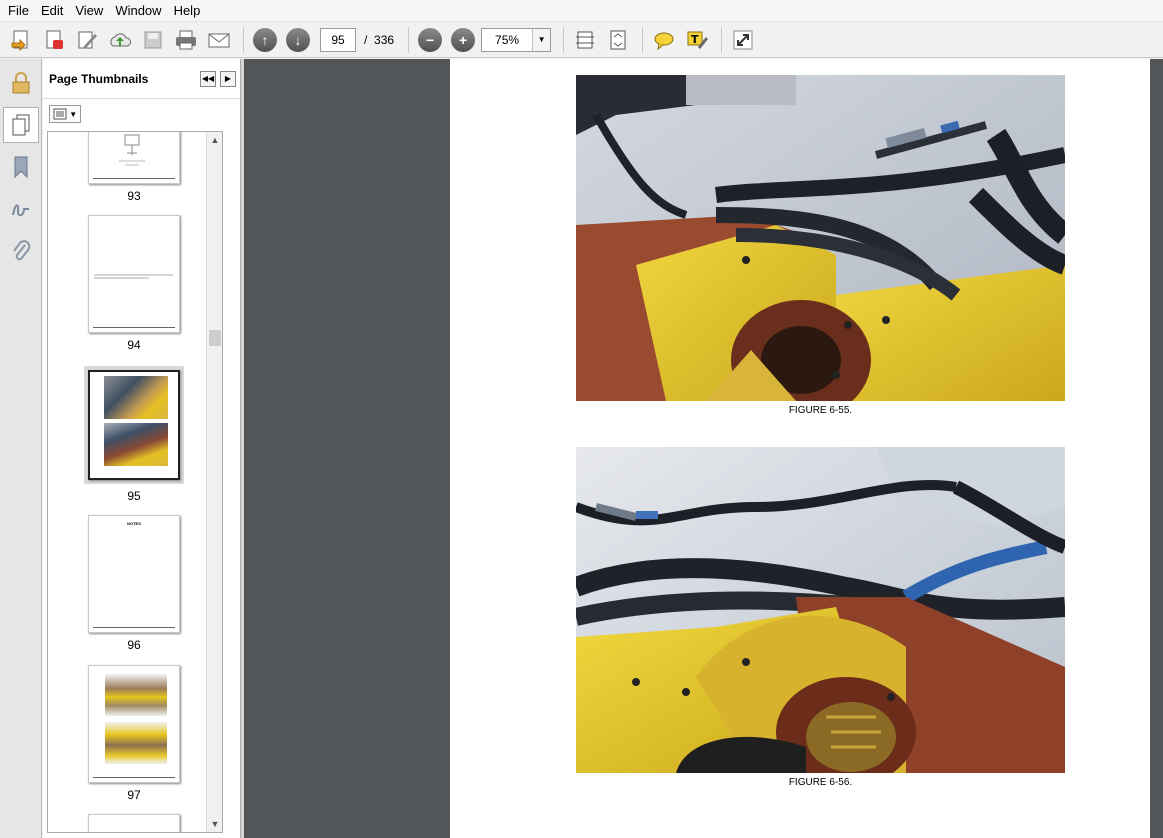 This screenshot has height=838, width=1163. I want to click on minus-icon: −, so click(430, 39).